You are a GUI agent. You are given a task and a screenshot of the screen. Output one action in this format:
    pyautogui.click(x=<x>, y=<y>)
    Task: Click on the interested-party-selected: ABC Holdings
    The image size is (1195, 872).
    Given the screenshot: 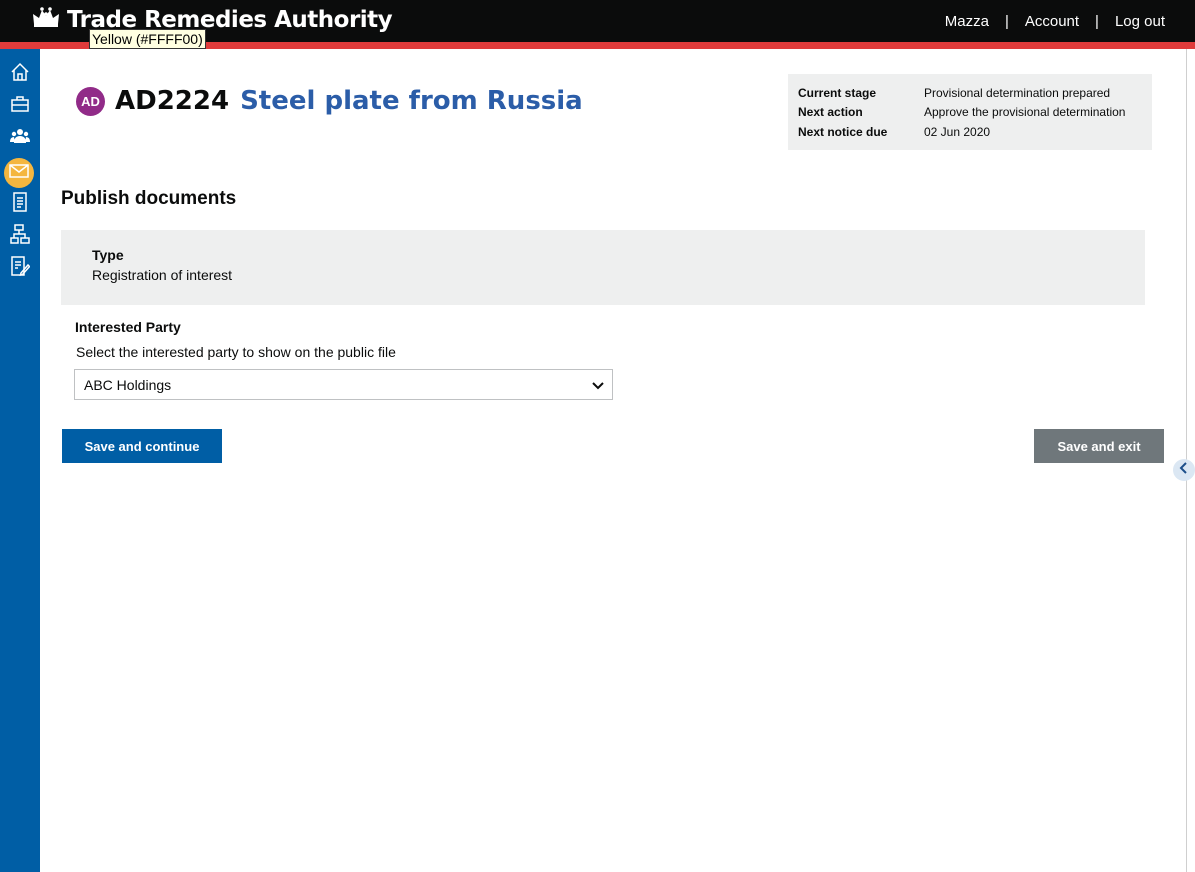 What is the action you would take?
    pyautogui.click(x=128, y=384)
    